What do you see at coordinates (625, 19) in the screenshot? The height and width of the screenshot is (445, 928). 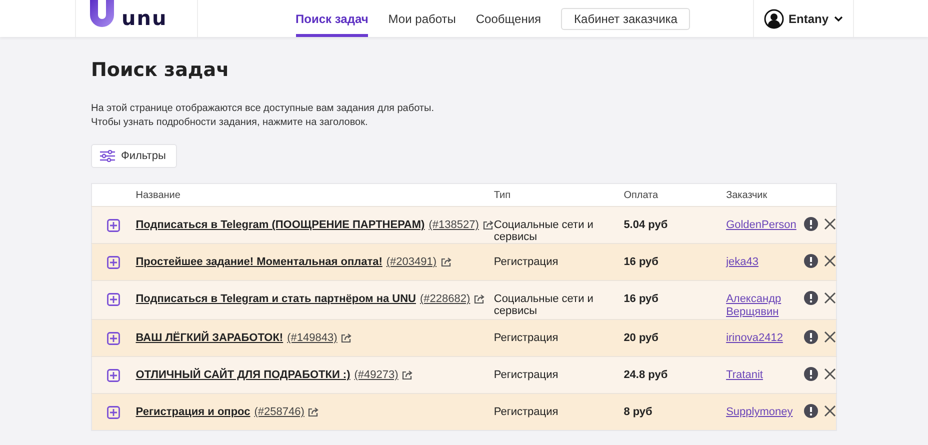 I see `customer-cabinet-button: Кабинет заказчика` at bounding box center [625, 19].